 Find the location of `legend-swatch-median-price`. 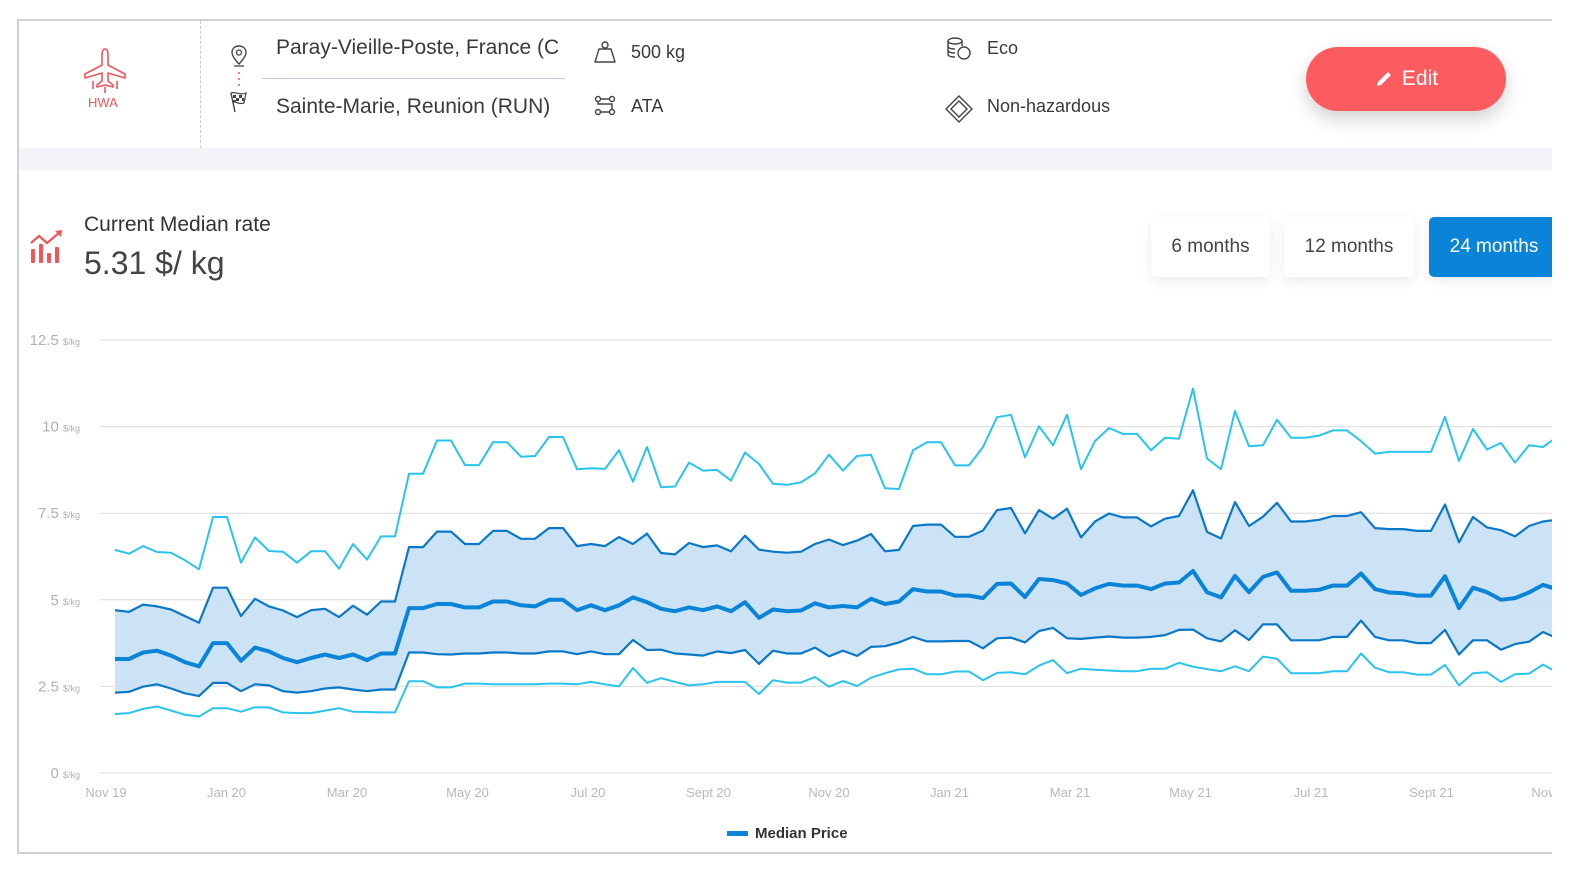

legend-swatch-median-price is located at coordinates (737, 833).